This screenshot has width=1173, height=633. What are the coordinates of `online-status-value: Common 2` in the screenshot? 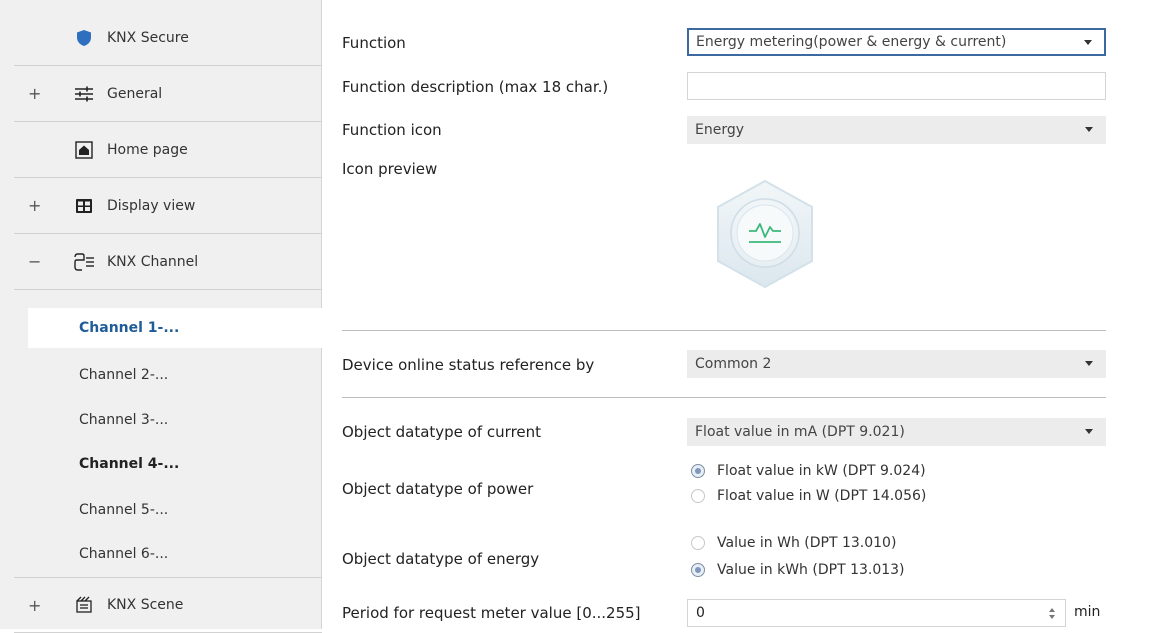 It's located at (733, 364).